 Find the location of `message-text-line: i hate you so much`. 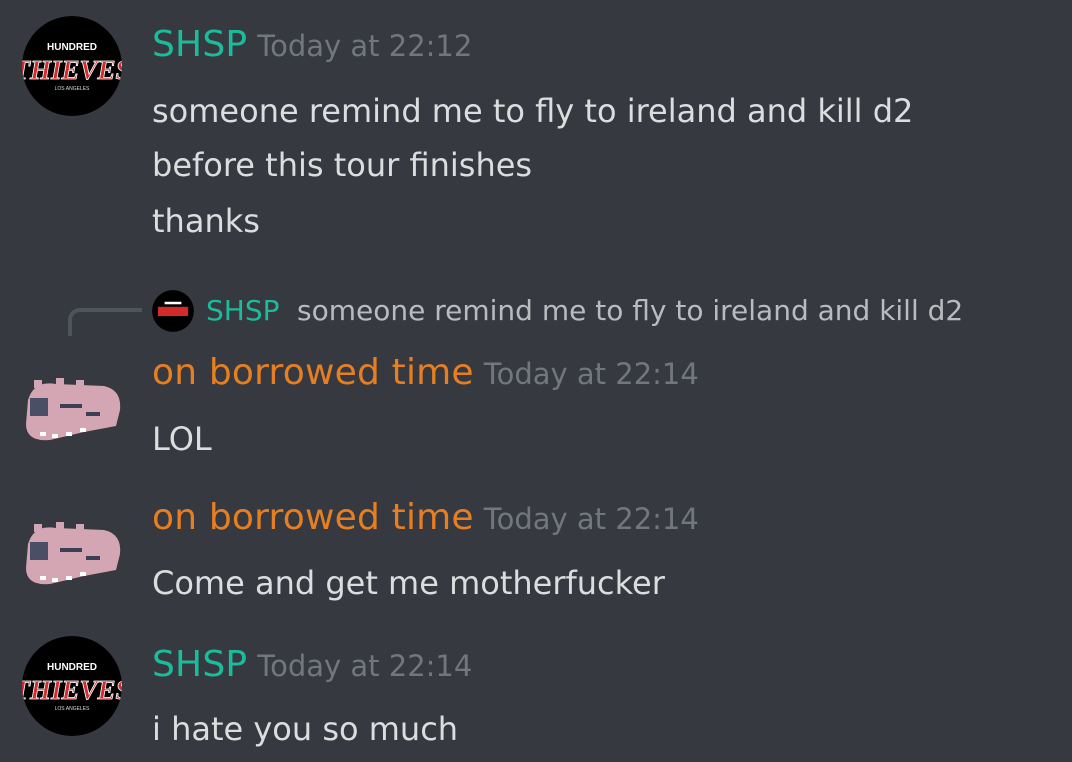

message-text-line: i hate you so much is located at coordinates (305, 729).